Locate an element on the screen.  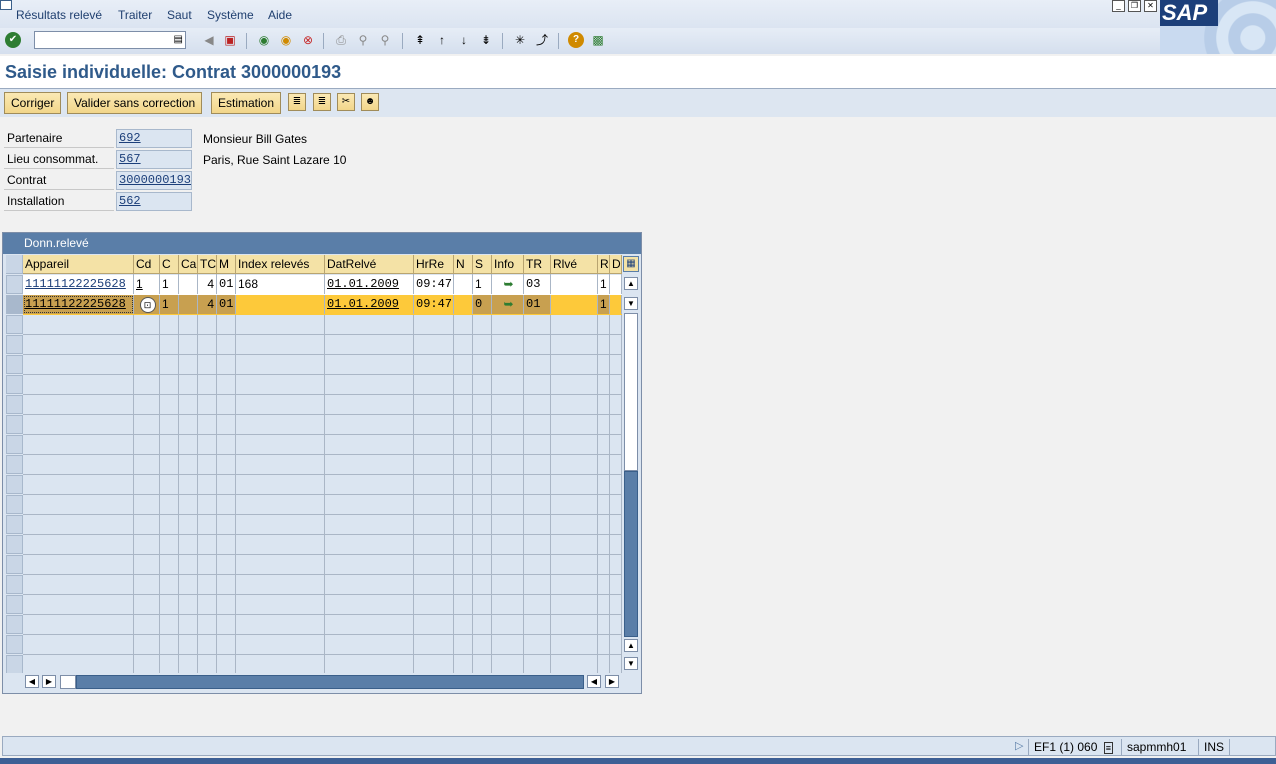
back-icon: ◉ is located at coordinates (264, 40).